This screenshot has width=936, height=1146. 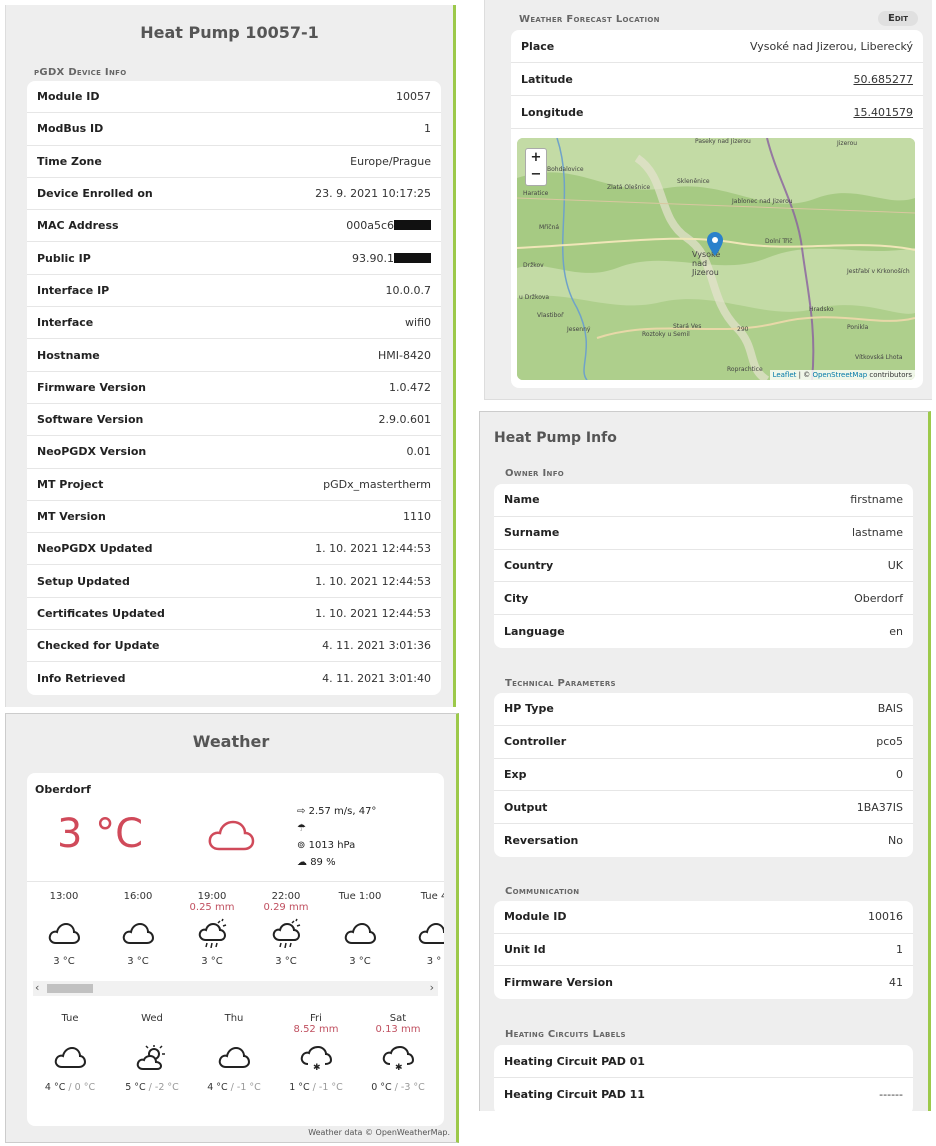 What do you see at coordinates (70, 988) in the screenshot?
I see `scrollbar-thumb` at bounding box center [70, 988].